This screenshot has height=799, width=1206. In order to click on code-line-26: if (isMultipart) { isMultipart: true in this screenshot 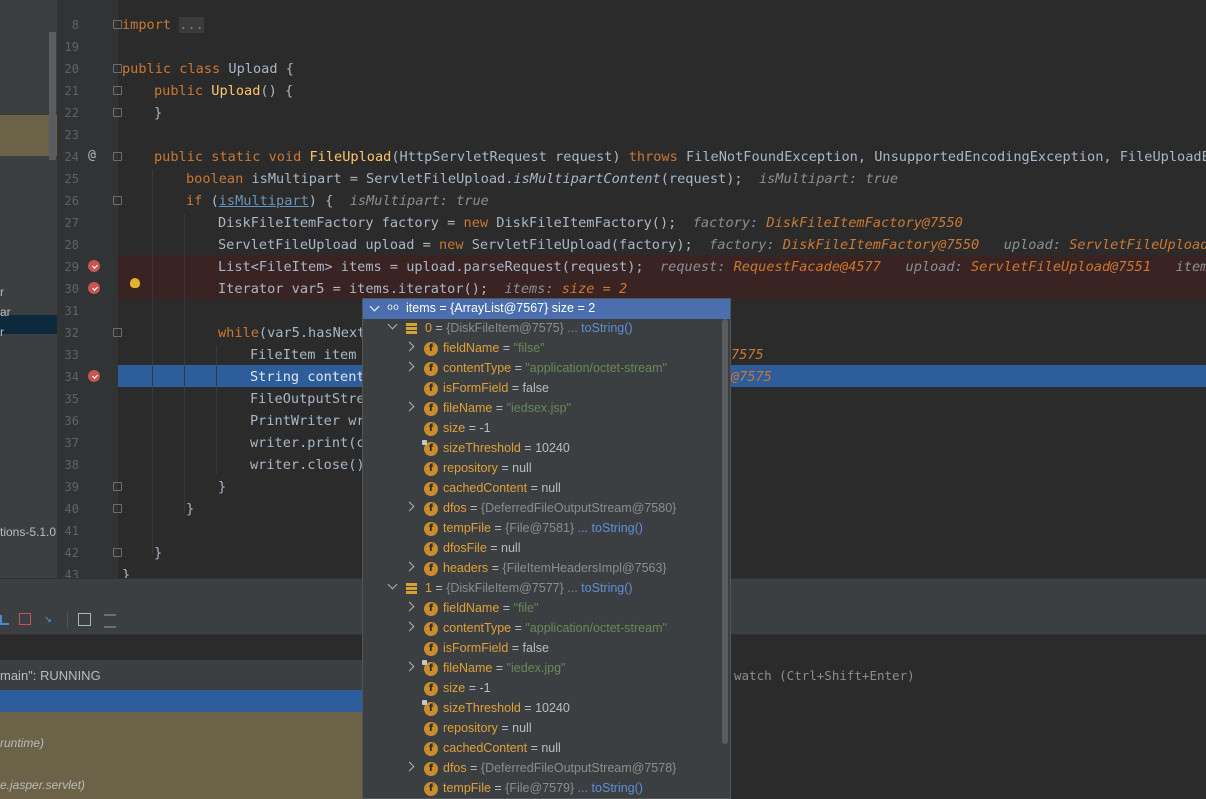, I will do `click(337, 201)`.